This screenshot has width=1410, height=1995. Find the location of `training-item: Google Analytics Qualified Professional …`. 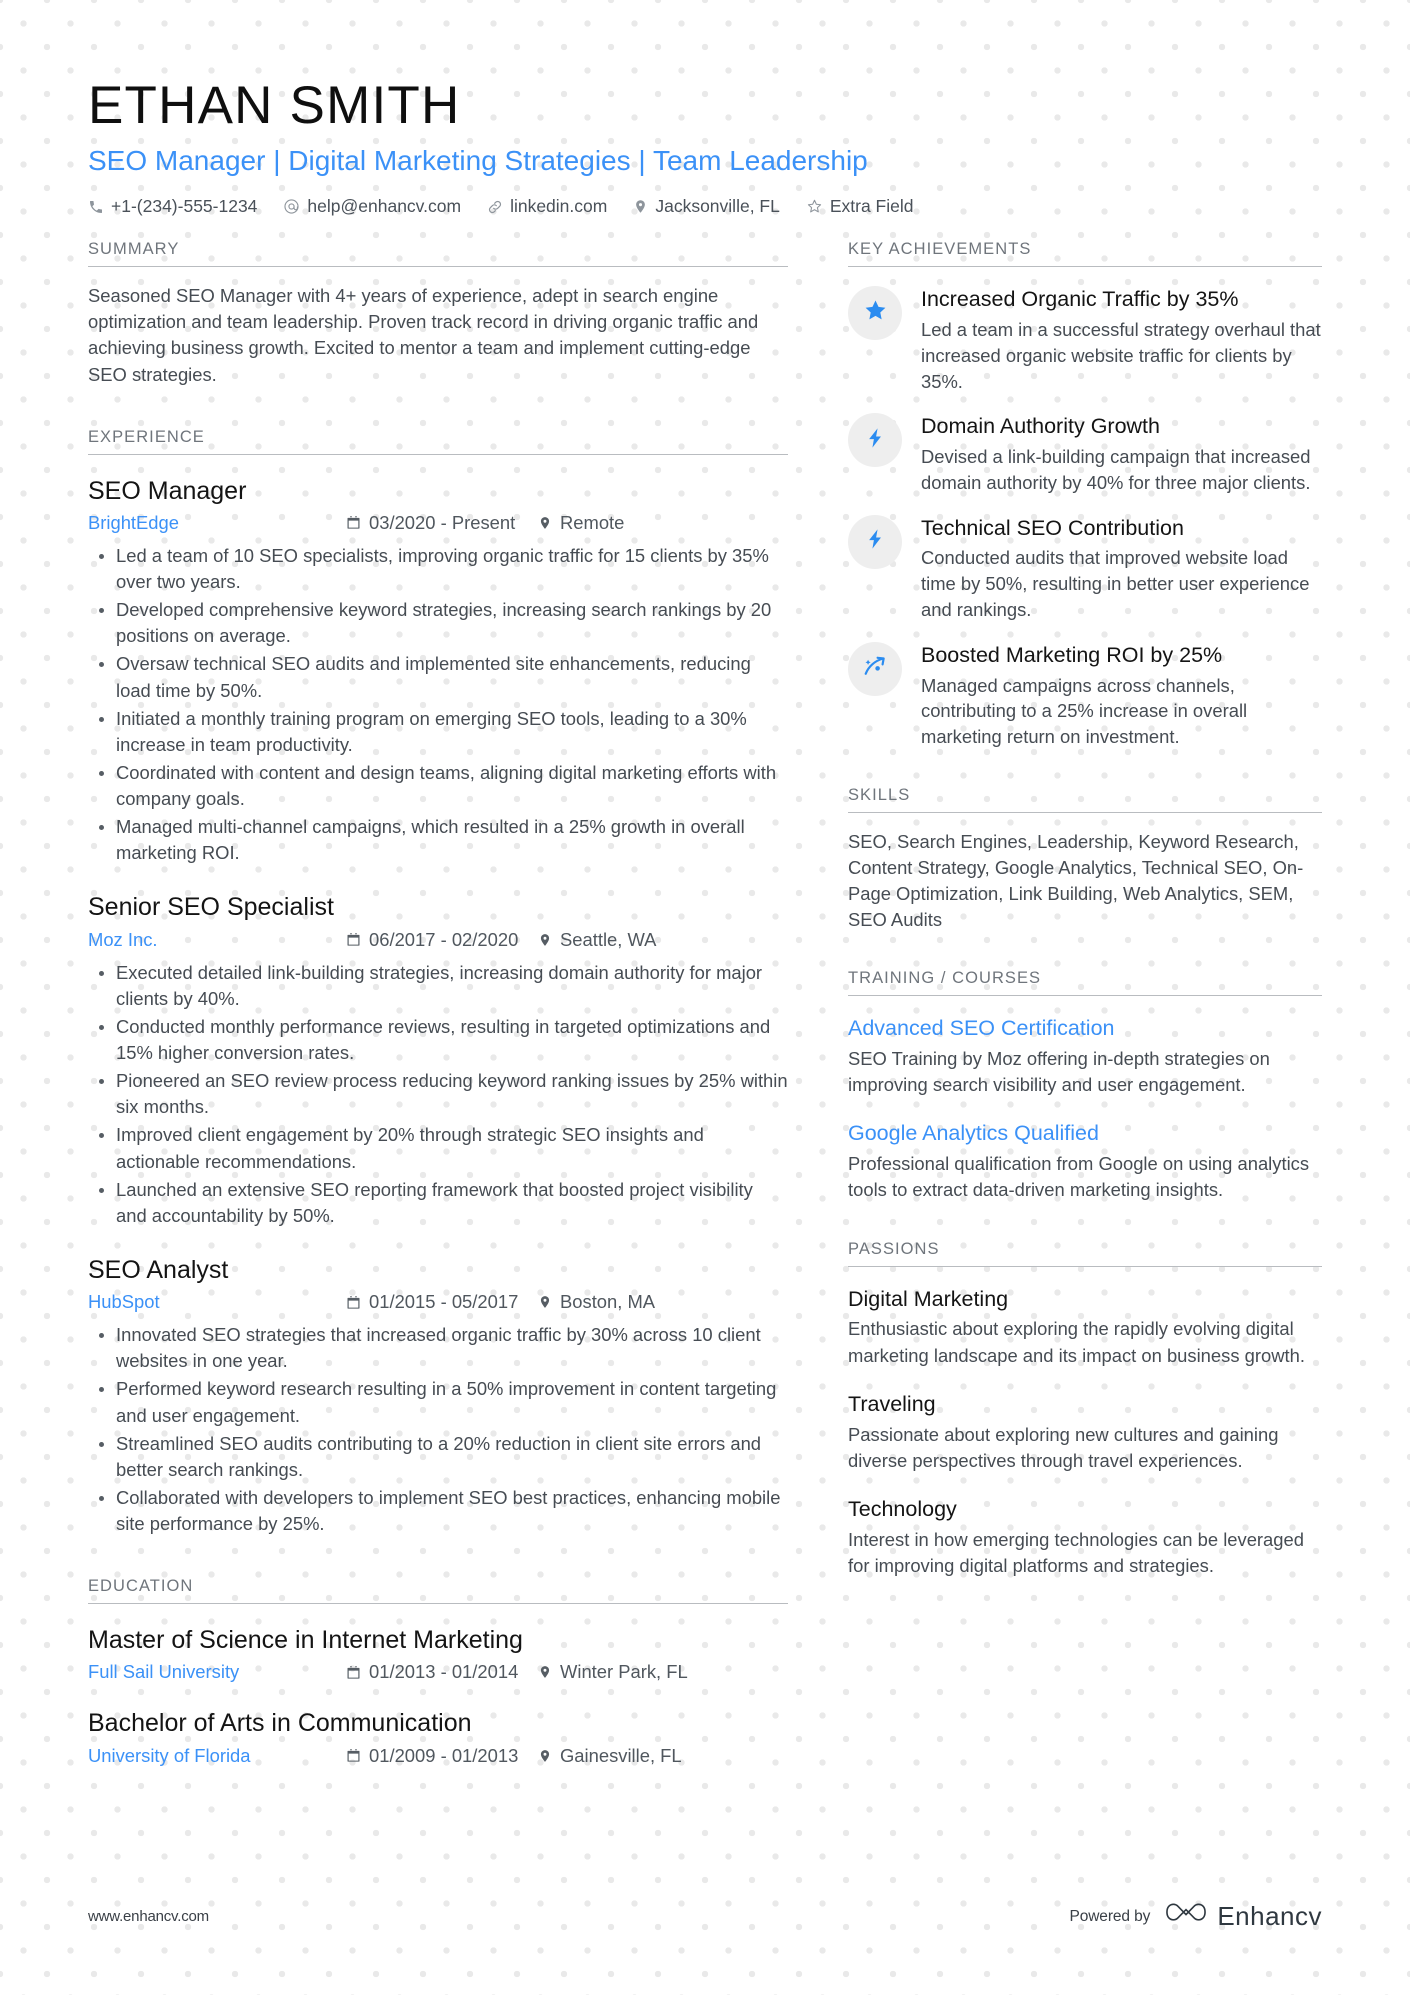

training-item: Google Analytics Qualified Professional … is located at coordinates (1085, 1161).